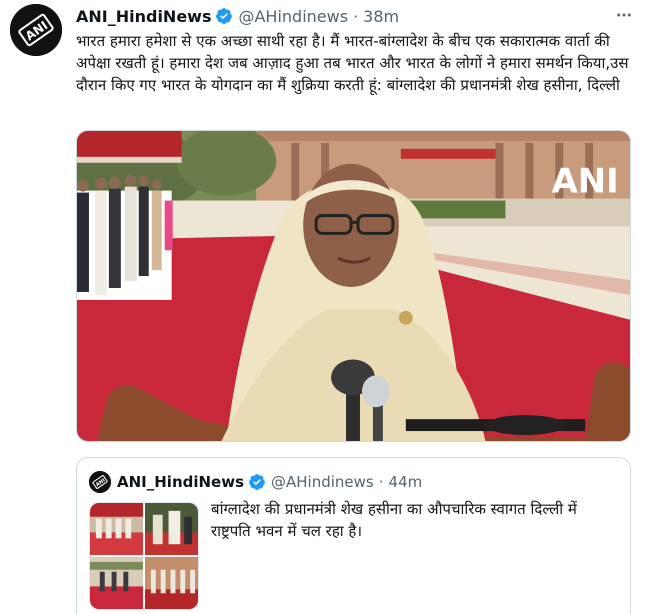  Describe the element at coordinates (585, 181) in the screenshot. I see `ani-watermark: ANI` at that location.